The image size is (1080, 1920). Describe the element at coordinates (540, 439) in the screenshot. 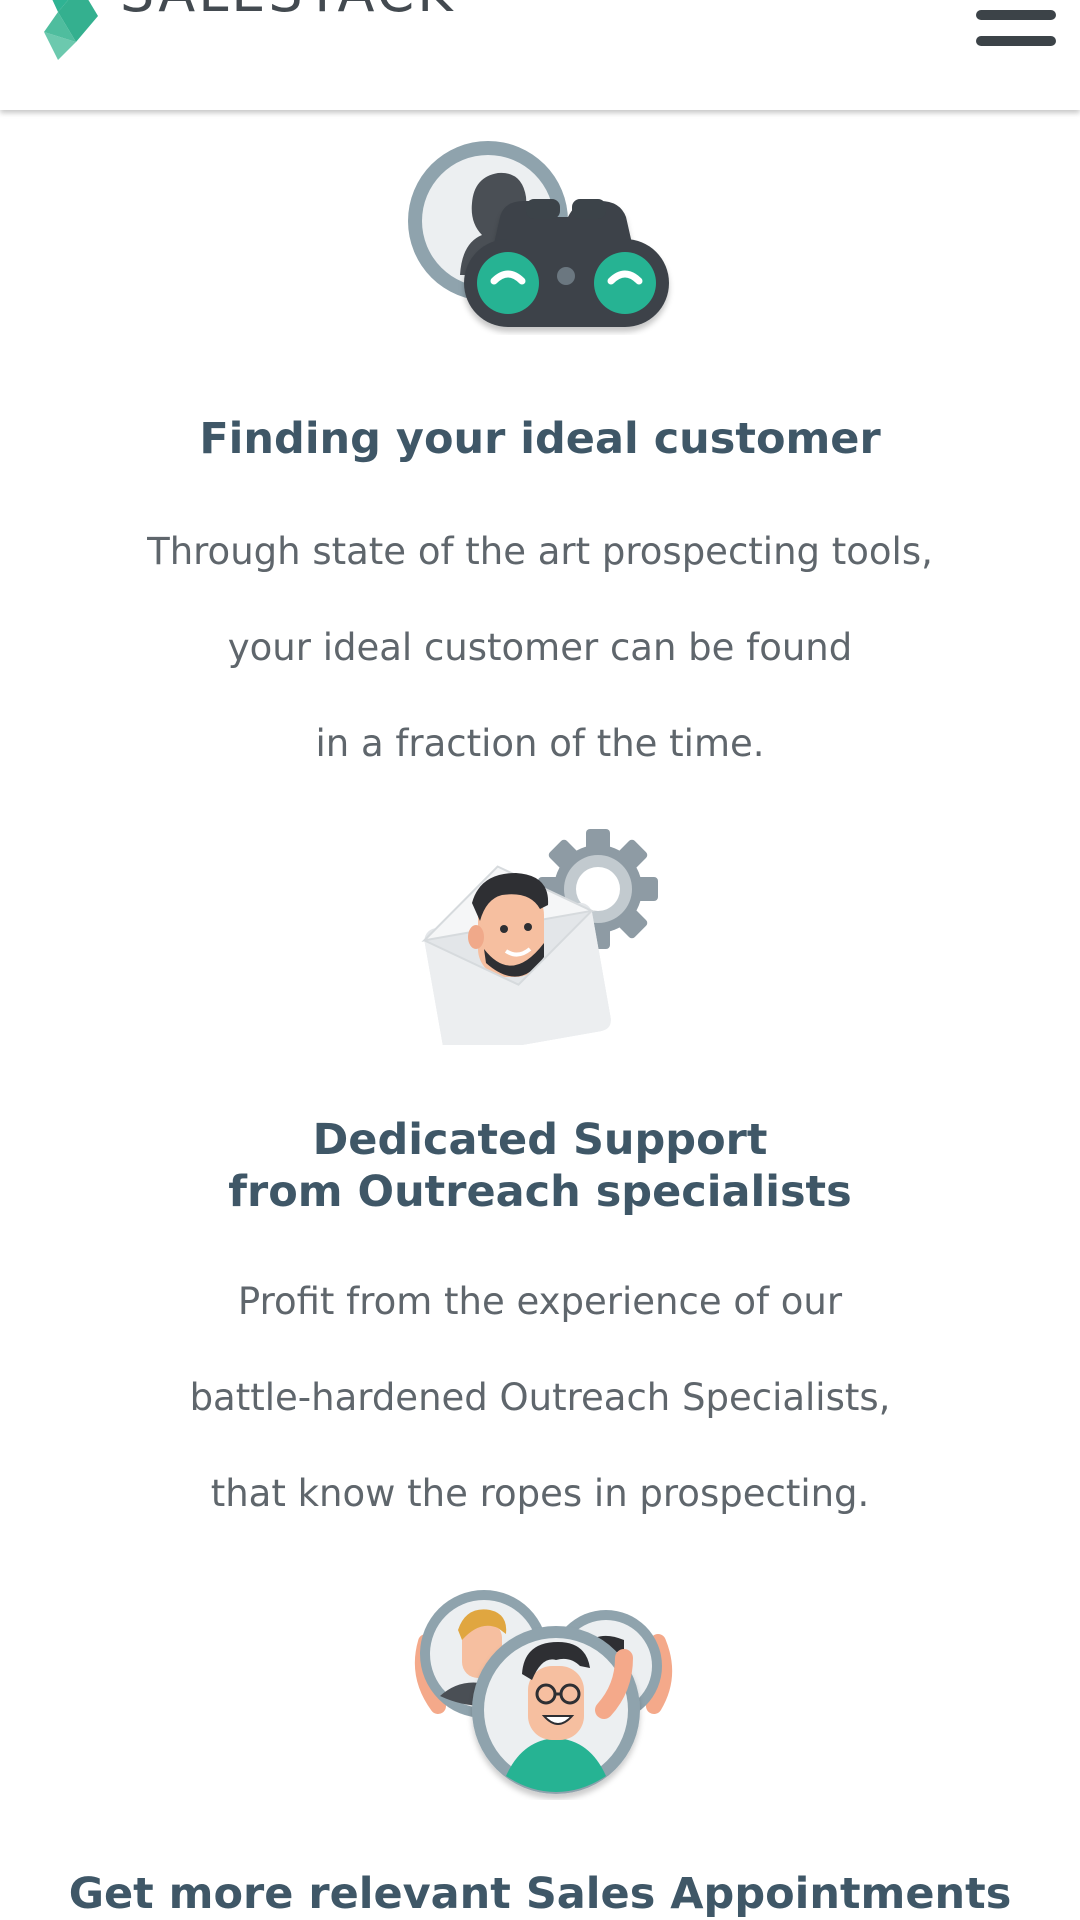

I see `feature-title: Finding your ideal customer` at that location.